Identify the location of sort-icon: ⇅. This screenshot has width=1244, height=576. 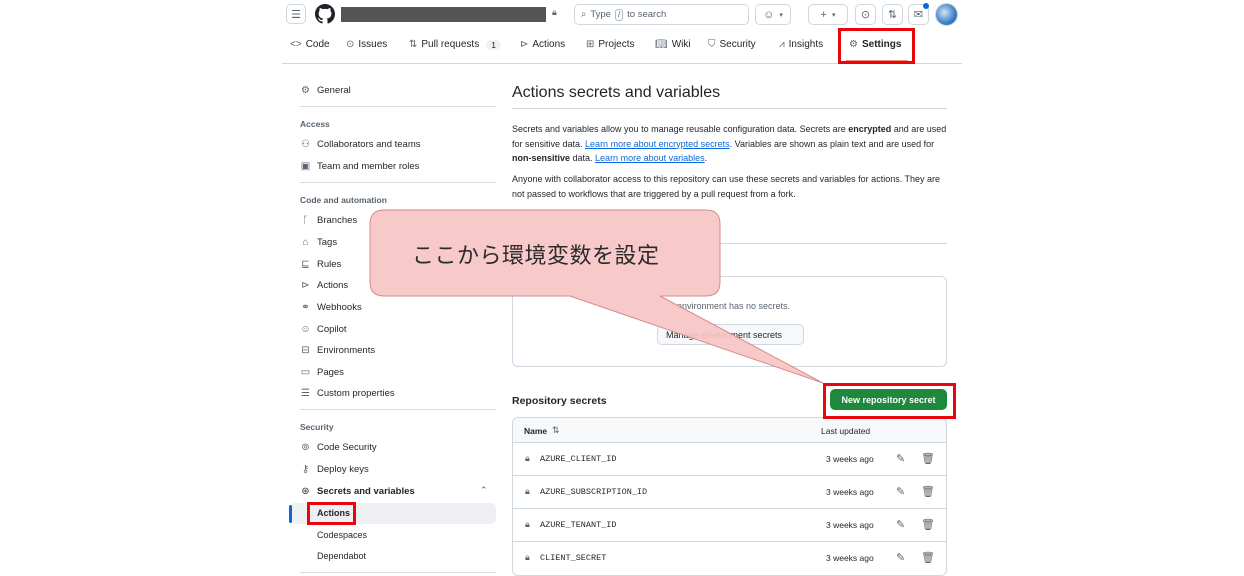
(556, 430).